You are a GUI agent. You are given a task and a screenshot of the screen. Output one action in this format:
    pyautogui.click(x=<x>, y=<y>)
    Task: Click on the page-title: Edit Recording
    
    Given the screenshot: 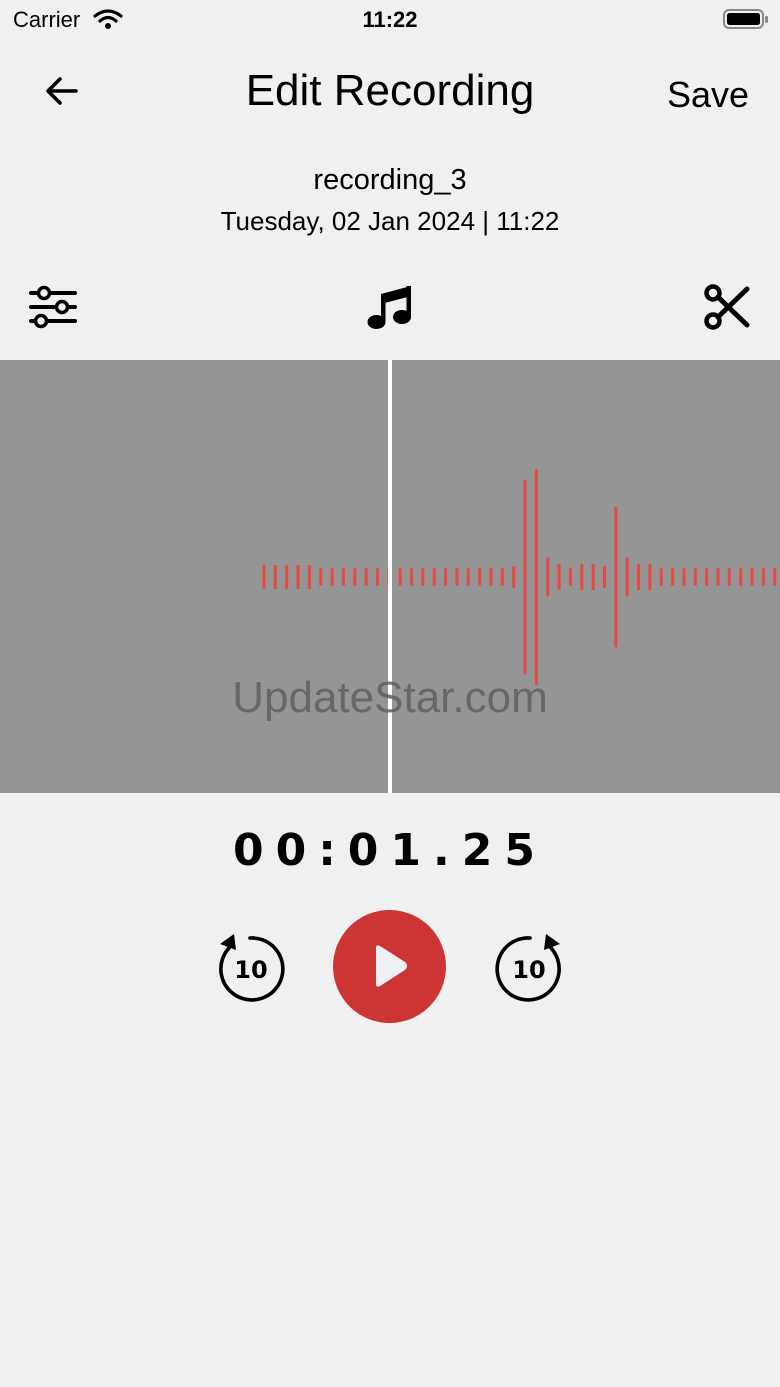 What is the action you would take?
    pyautogui.click(x=390, y=90)
    